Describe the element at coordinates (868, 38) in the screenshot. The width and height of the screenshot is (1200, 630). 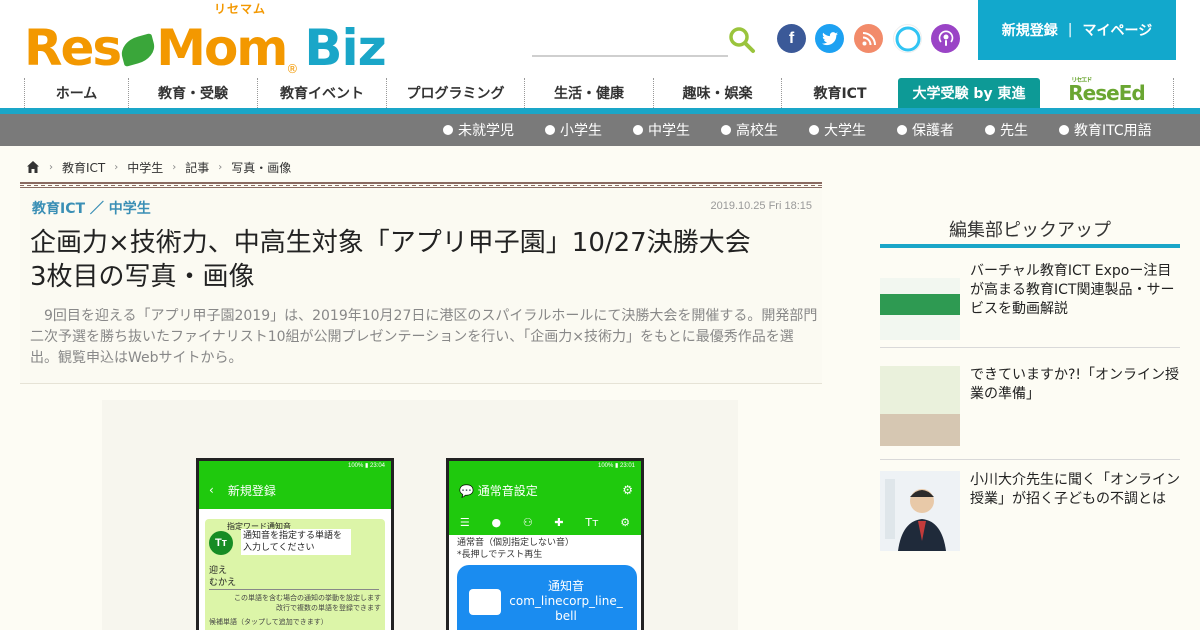
I see `rss-icon` at that location.